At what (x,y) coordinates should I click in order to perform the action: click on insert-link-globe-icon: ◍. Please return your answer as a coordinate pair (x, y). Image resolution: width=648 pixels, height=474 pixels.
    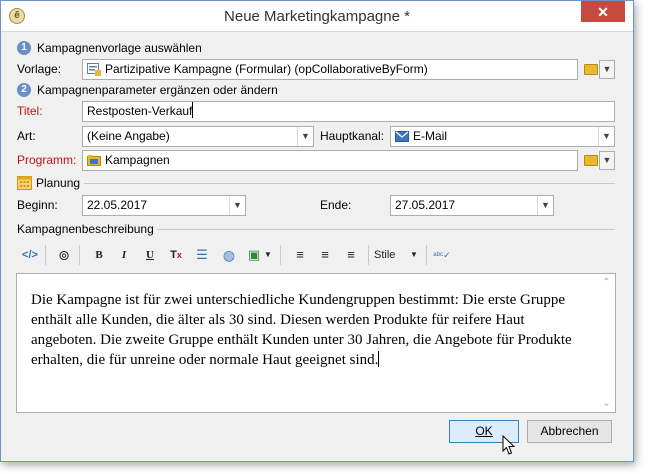
    Looking at the image, I should click on (229, 255).